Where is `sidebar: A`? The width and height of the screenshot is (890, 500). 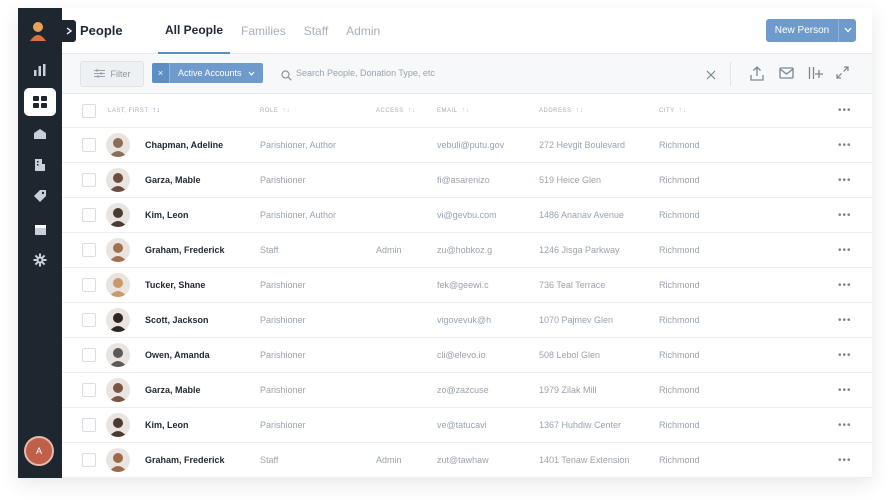 sidebar: A is located at coordinates (40, 243).